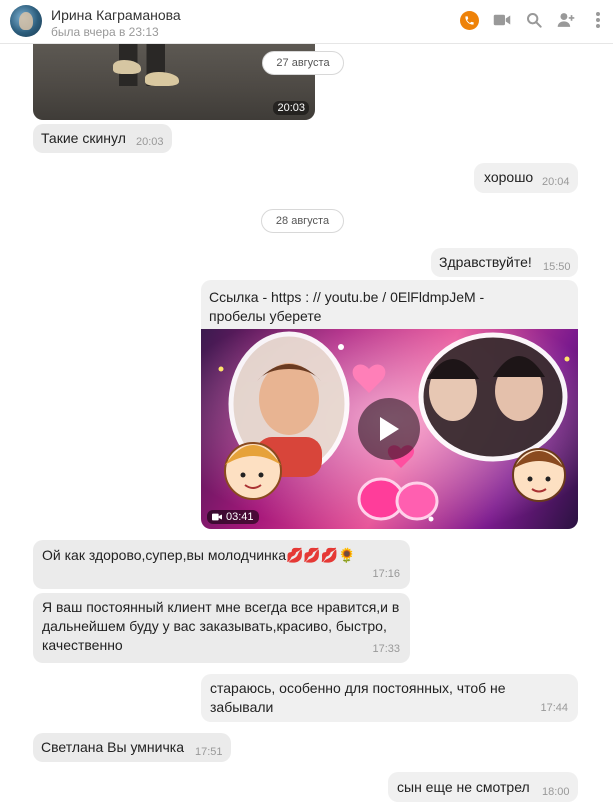 Image resolution: width=613 pixels, height=811 pixels. What do you see at coordinates (199, 555) in the screenshot?
I see `message-text: Ой как здорово,супер,вы молодчинка💋💋💋🌻` at bounding box center [199, 555].